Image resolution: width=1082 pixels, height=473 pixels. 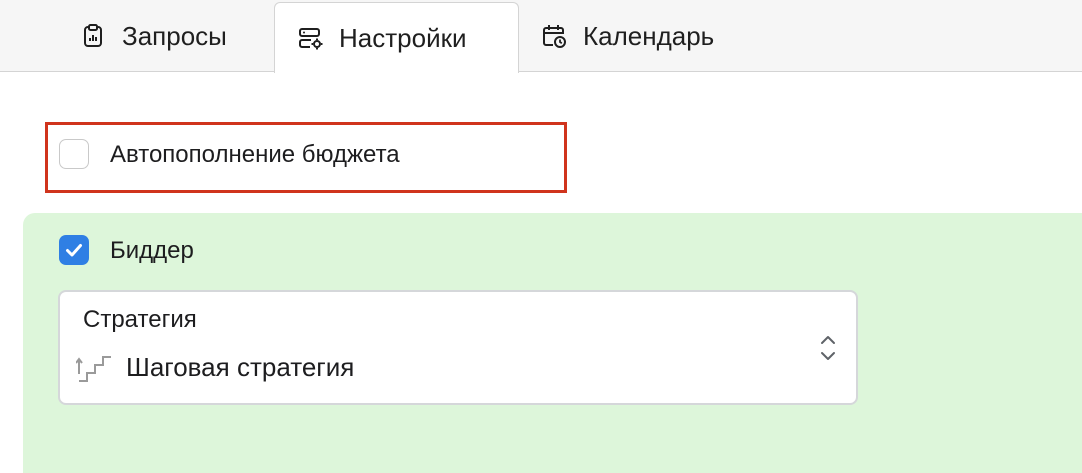 What do you see at coordinates (255, 155) in the screenshot?
I see `autofill-label: Автопополнение бюджета` at bounding box center [255, 155].